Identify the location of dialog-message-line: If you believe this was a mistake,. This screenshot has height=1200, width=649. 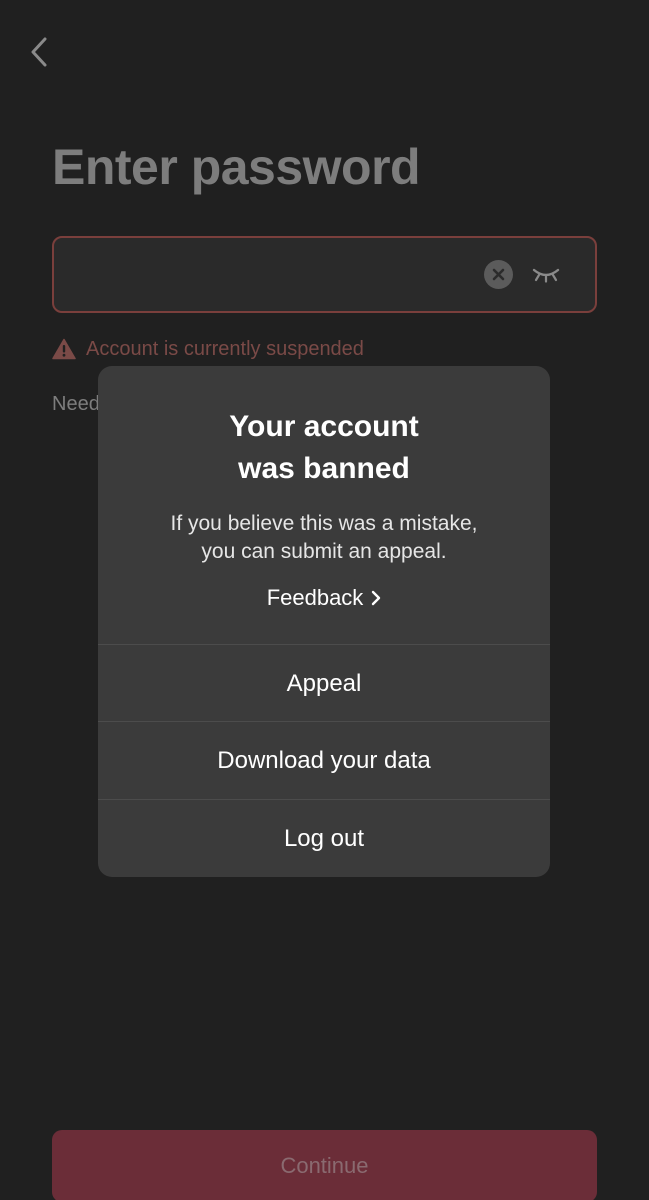
(324, 523).